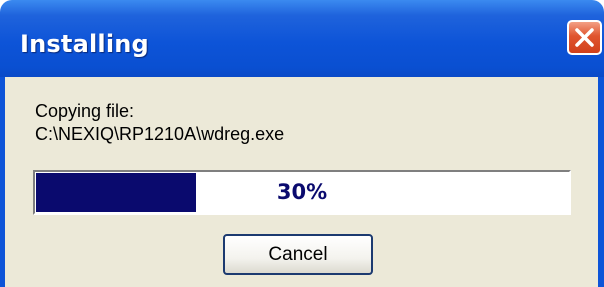 The image size is (604, 287). I want to click on progress-bar: 30%, so click(302, 192).